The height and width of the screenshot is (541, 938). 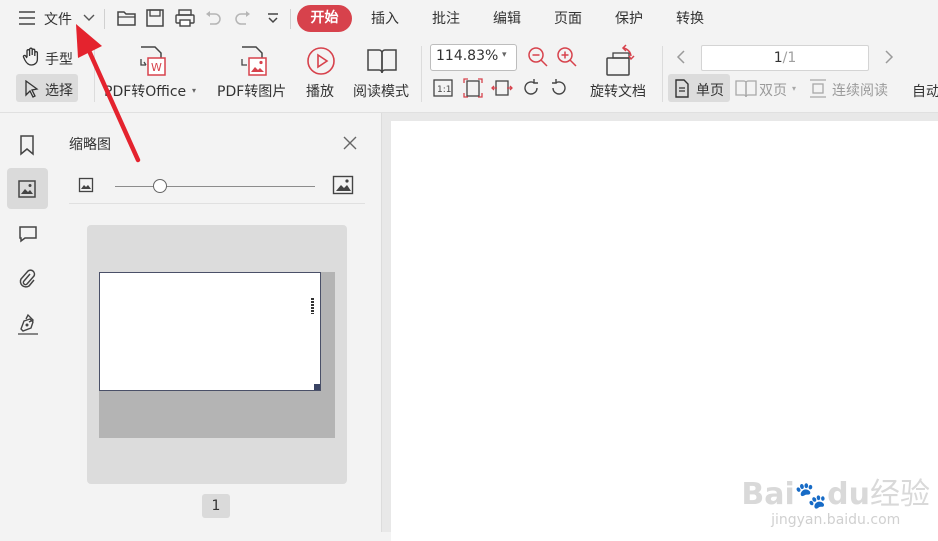 What do you see at coordinates (385, 18) in the screenshot?
I see `tab-insert: 插入` at bounding box center [385, 18].